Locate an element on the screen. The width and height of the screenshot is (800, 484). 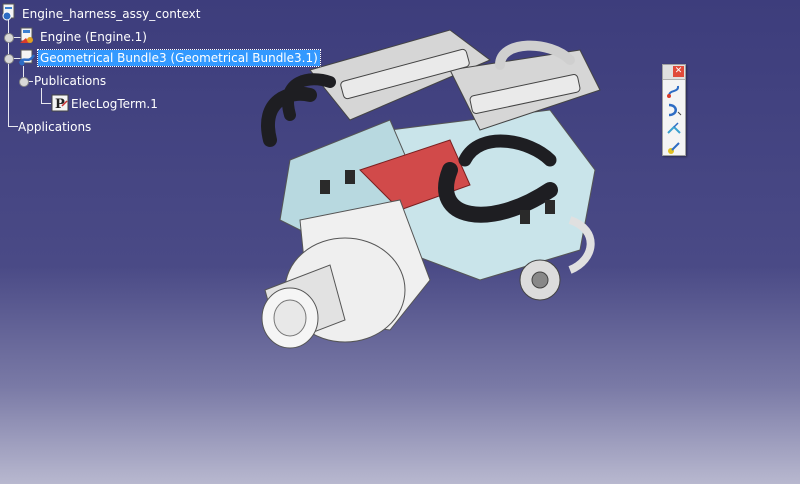
bundle-route-icon is located at coordinates (674, 91).